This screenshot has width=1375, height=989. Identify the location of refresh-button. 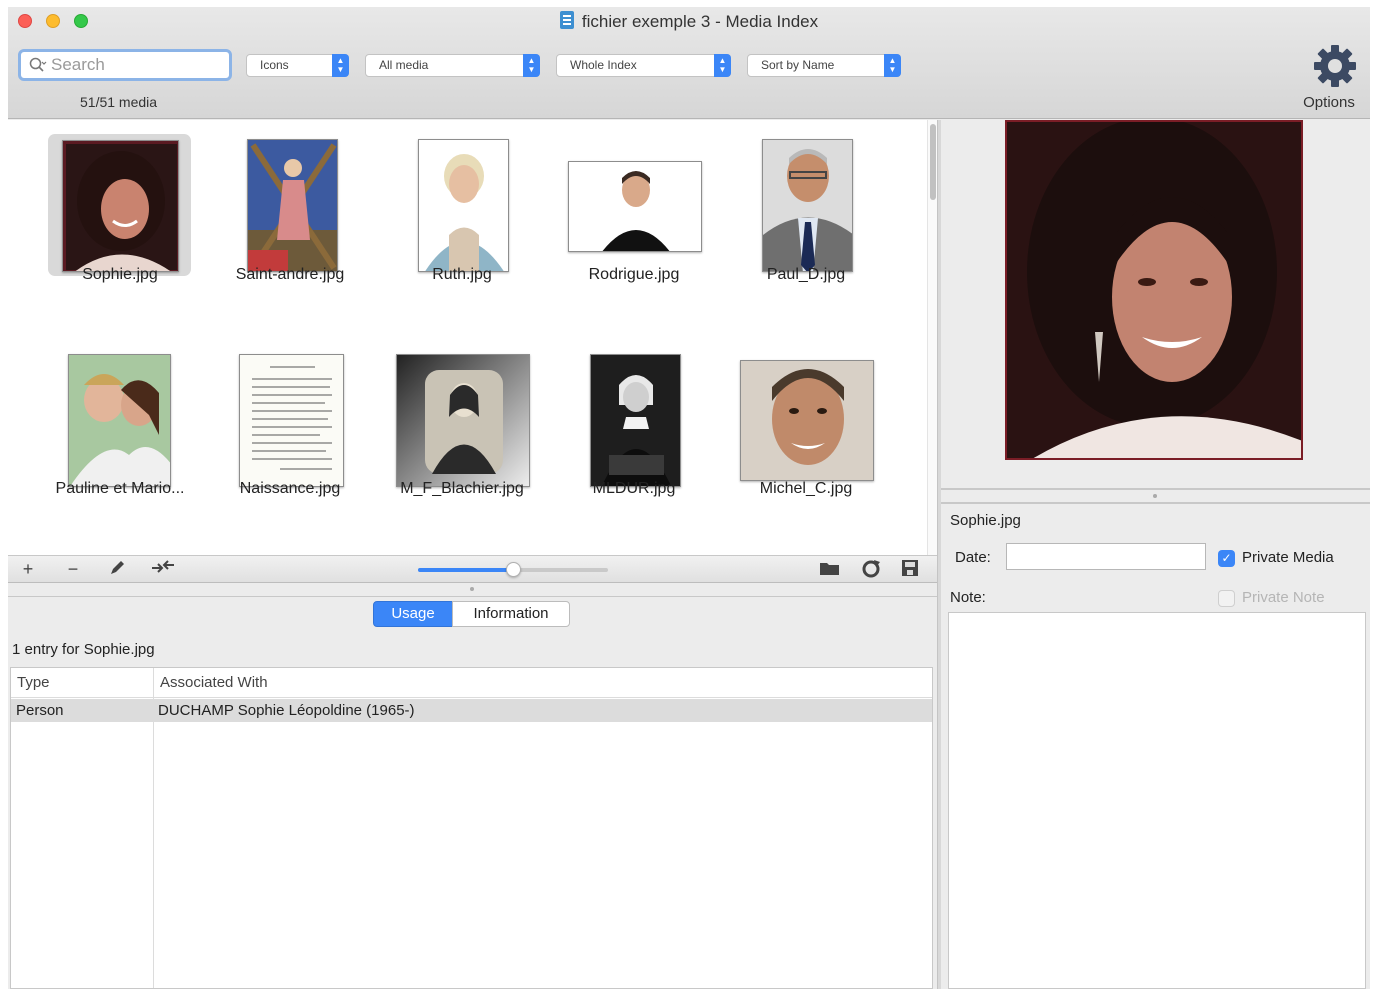
(871, 569).